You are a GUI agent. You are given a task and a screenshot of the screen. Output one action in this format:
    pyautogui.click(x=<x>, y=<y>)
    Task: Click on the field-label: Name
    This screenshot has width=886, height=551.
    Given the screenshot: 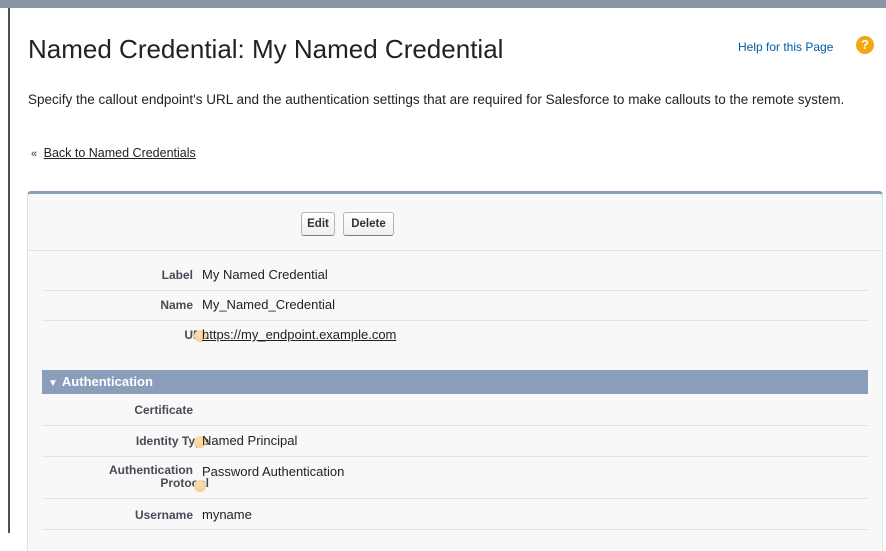 What is the action you would take?
    pyautogui.click(x=176, y=305)
    